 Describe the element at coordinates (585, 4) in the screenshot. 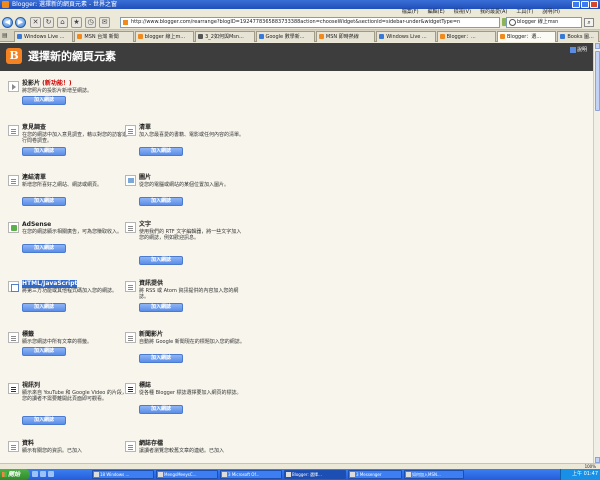

I see `maximize-button` at that location.